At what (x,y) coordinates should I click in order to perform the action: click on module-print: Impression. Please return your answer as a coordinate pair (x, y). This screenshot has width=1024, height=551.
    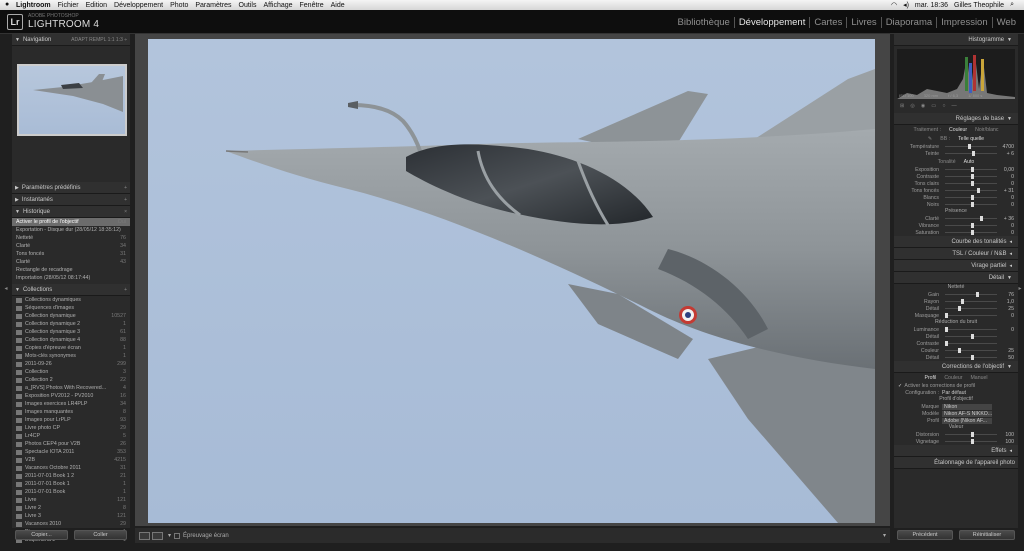
    Looking at the image, I should click on (965, 22).